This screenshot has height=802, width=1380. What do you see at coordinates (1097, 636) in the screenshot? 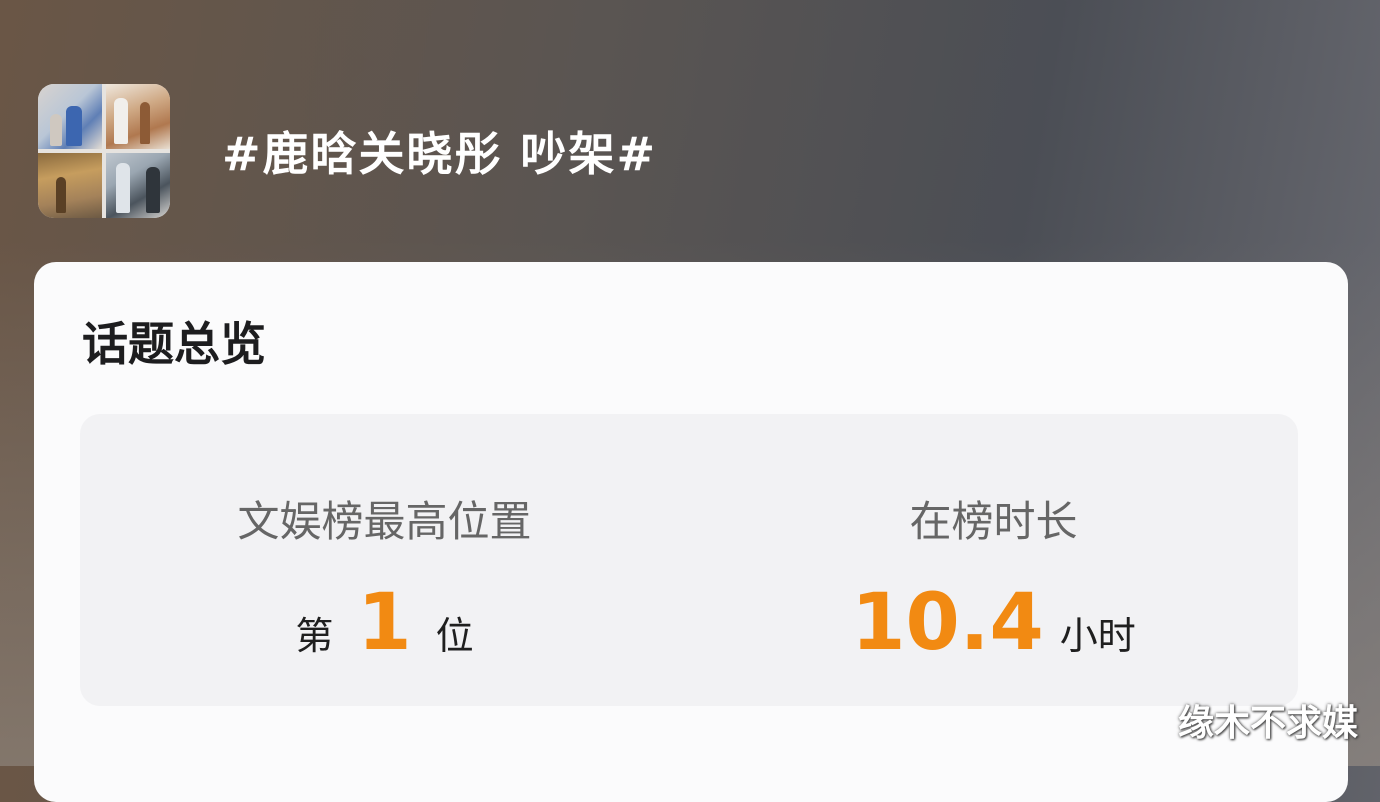
I see `stat-suffix: 小时` at bounding box center [1097, 636].